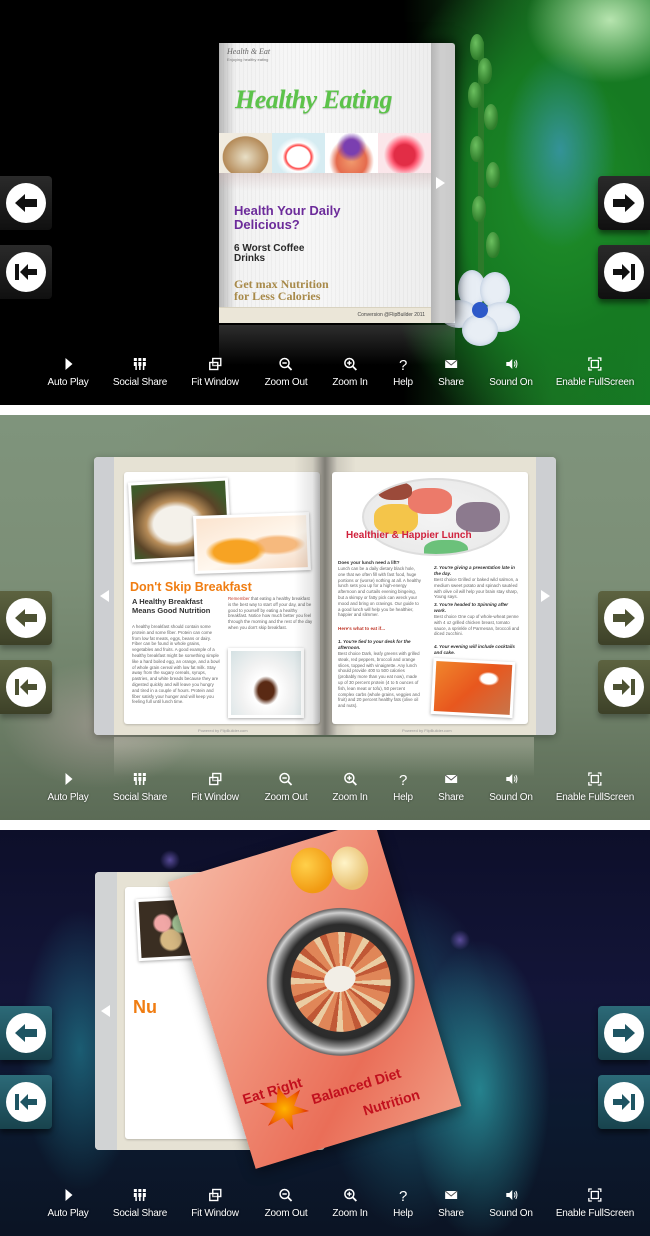 This screenshot has height=1236, width=650. What do you see at coordinates (471, 607) in the screenshot?
I see `item-3-heading: 3. You're headed to Spinning after work.` at bounding box center [471, 607].